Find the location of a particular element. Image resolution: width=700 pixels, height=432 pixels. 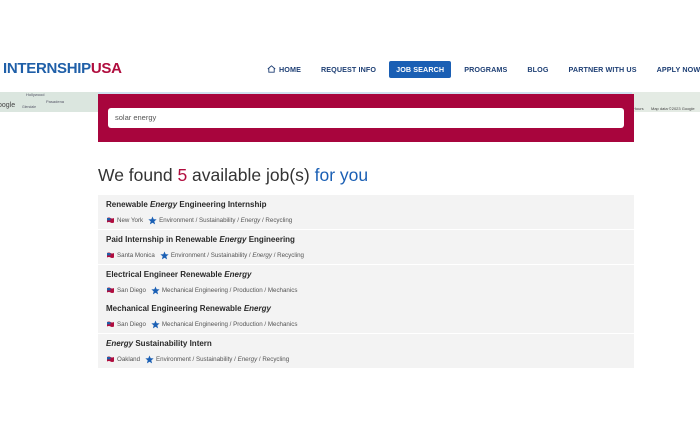

job-location: Santa Monica is located at coordinates (136, 255).